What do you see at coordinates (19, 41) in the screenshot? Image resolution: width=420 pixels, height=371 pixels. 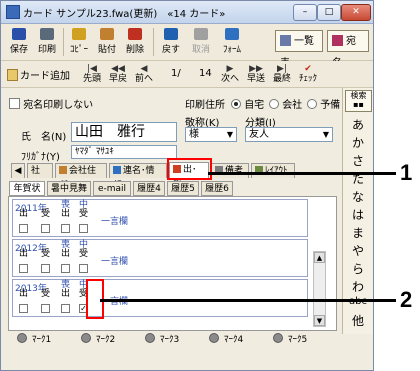 I see `save-button: 保存` at bounding box center [19, 41].